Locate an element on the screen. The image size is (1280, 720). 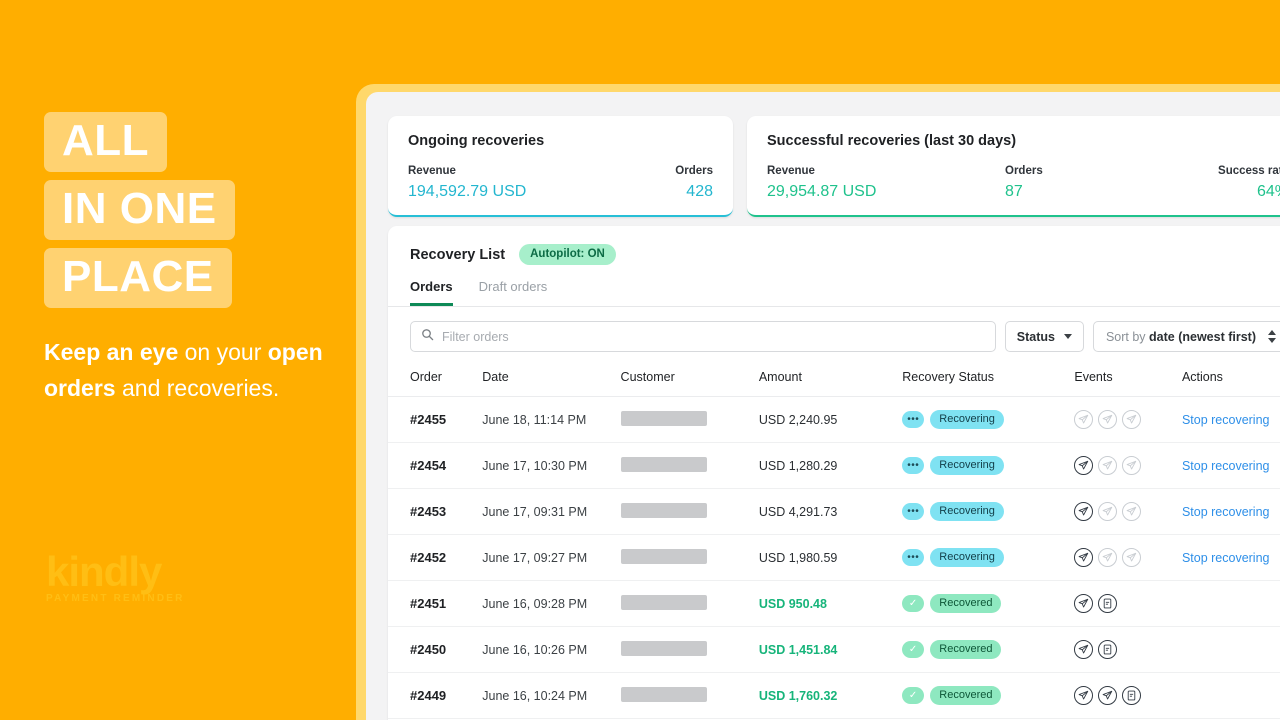
order-date: June 17, 09:27 PM is located at coordinates (535, 557).